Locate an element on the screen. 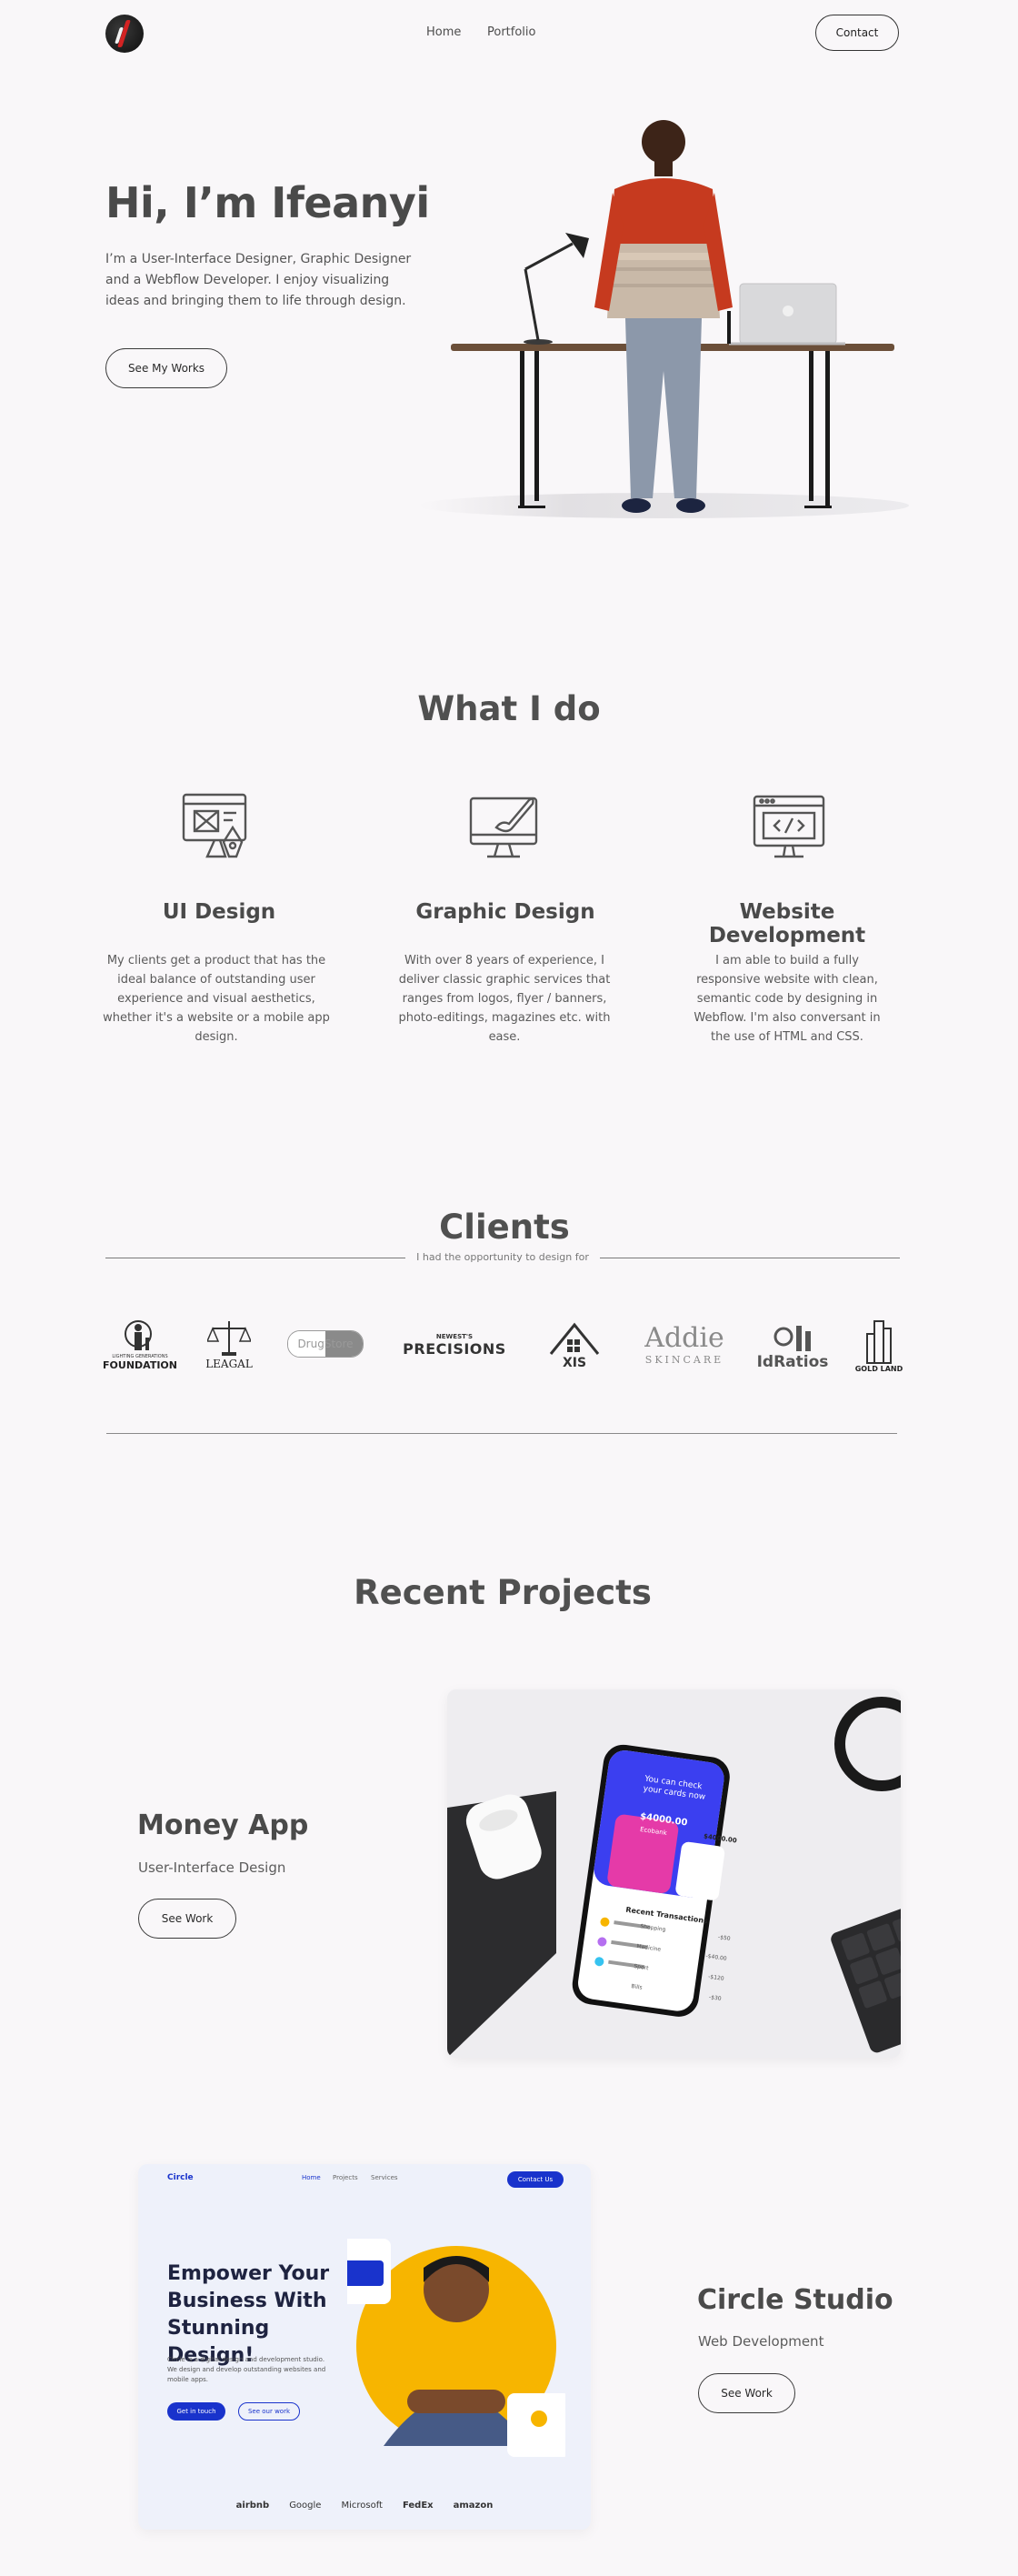 Image resolution: width=1018 pixels, height=2576 pixels. circle-studio-see-work-button: See Work is located at coordinates (746, 2393).